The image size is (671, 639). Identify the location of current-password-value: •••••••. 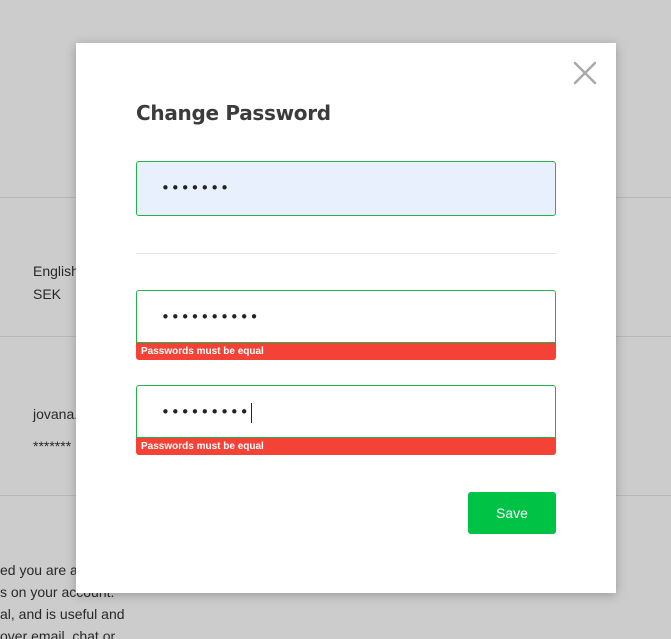
(195, 188).